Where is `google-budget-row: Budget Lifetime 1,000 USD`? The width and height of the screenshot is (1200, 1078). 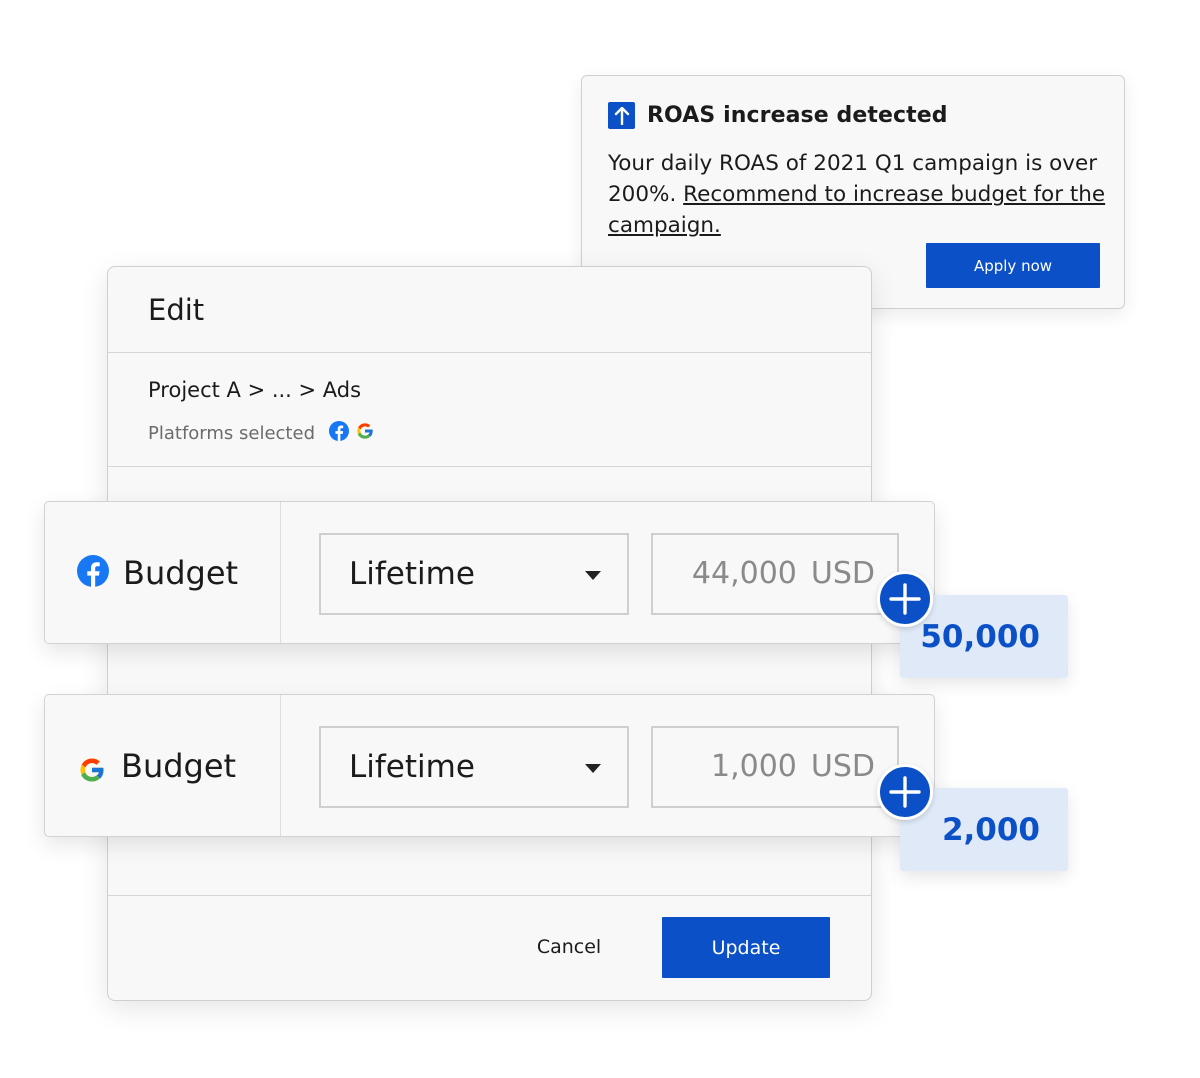
google-budget-row: Budget Lifetime 1,000 USD is located at coordinates (489, 765).